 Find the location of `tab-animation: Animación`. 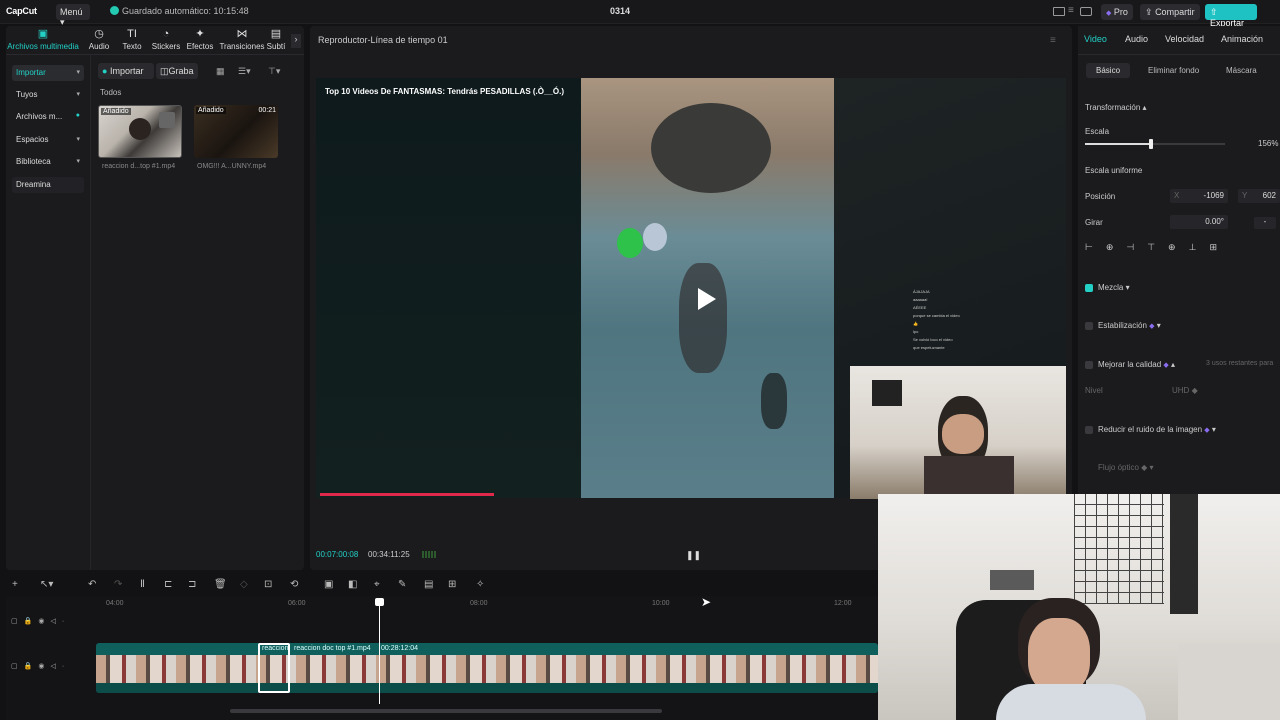

tab-animation: Animación is located at coordinates (1242, 39).